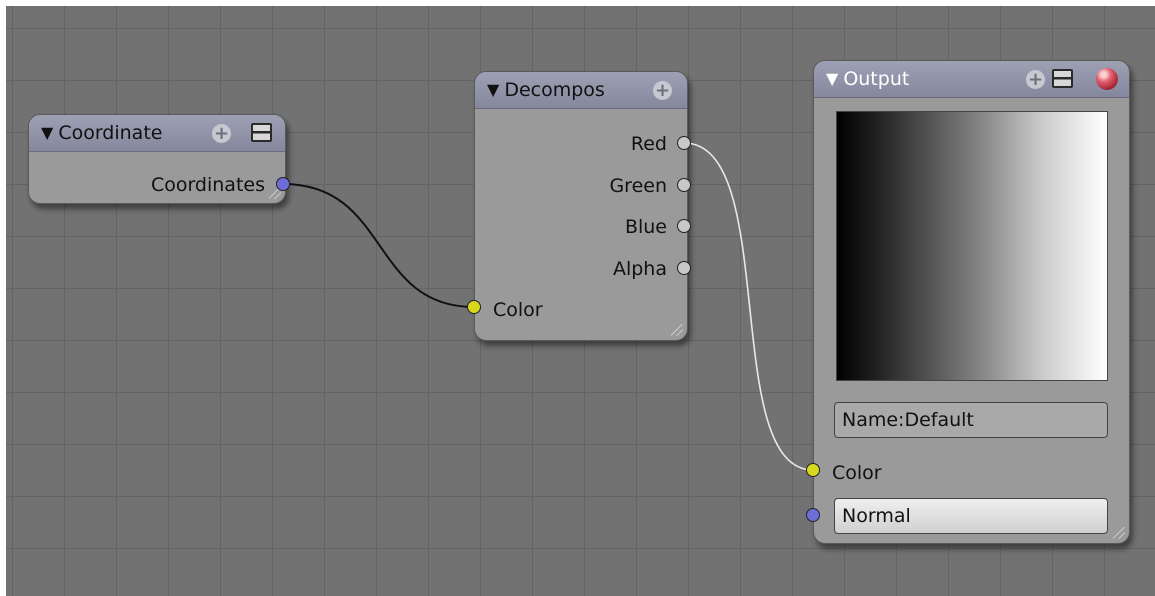  Describe the element at coordinates (110, 133) in the screenshot. I see `coordinate-node-title: Coordinate` at that location.